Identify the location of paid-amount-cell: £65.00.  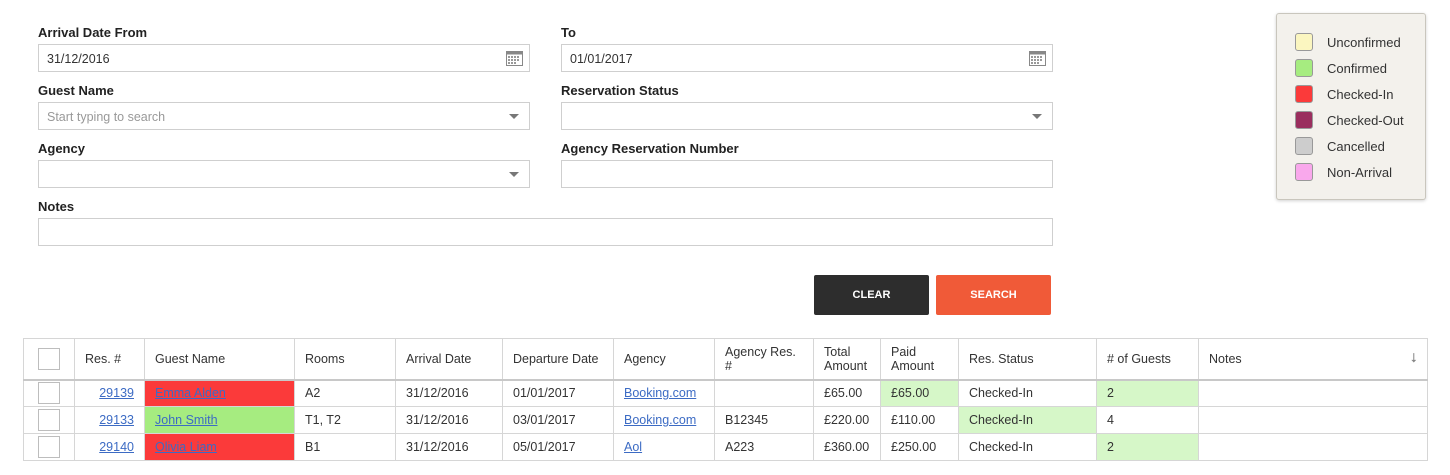
(919, 393).